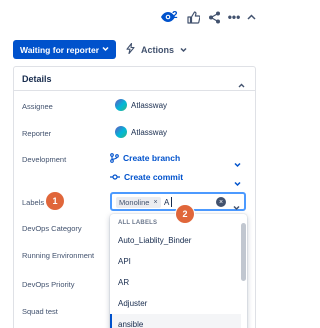 The width and height of the screenshot is (320, 328). I want to click on issue-topbar: 2 •••, so click(131, 17).